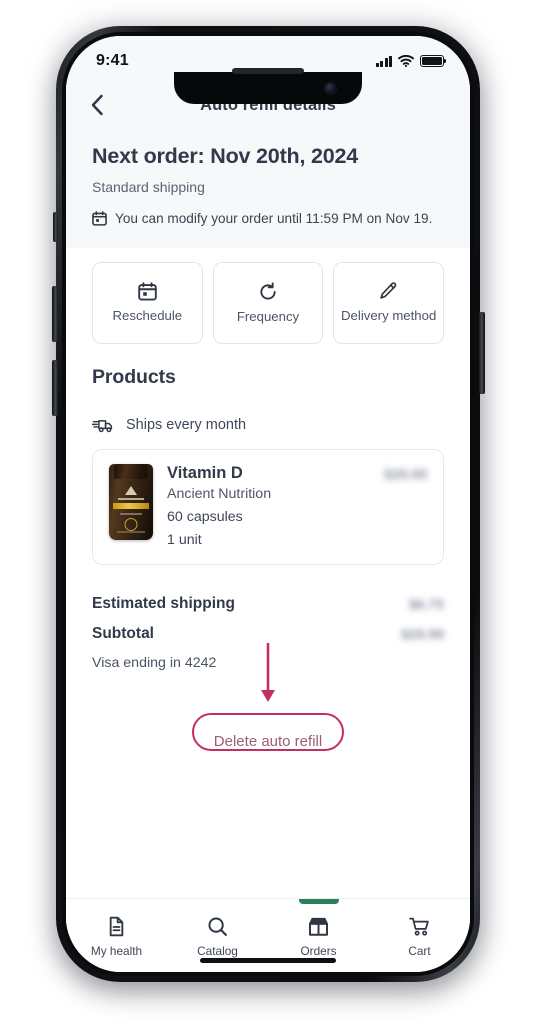  What do you see at coordinates (426, 604) in the screenshot?
I see `estimated-shipping-value: $6.75` at bounding box center [426, 604].